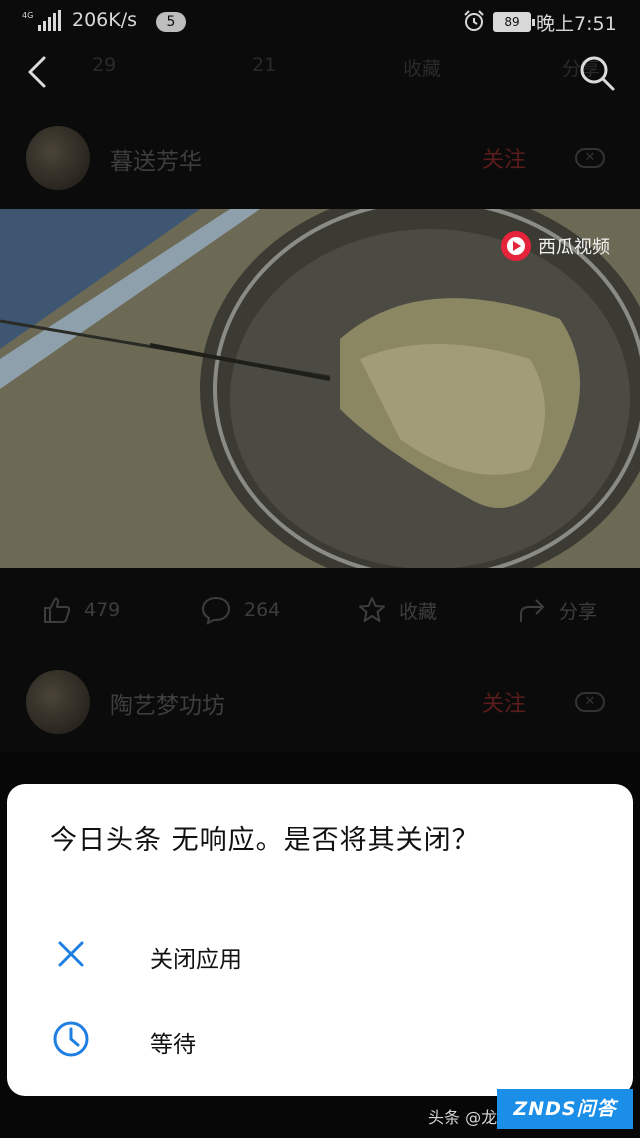  I want to click on top-navigation: 29 21 收藏 分享, so click(320, 72).